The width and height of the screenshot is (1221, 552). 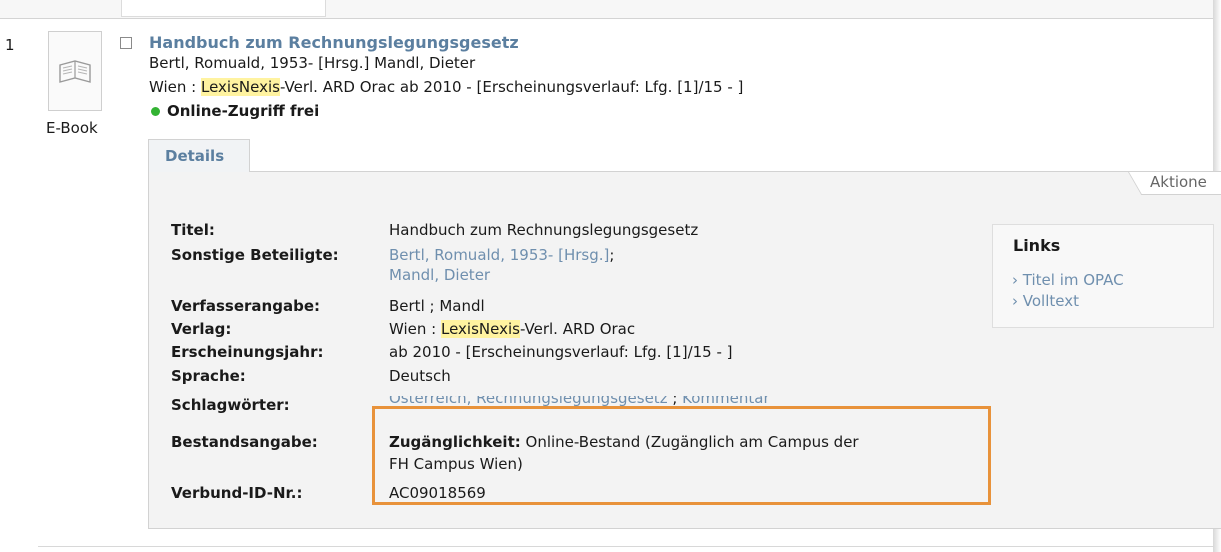 What do you see at coordinates (334, 42) in the screenshot?
I see `record-title-link: Handbuch zum Rechnungslegungsgesetz` at bounding box center [334, 42].